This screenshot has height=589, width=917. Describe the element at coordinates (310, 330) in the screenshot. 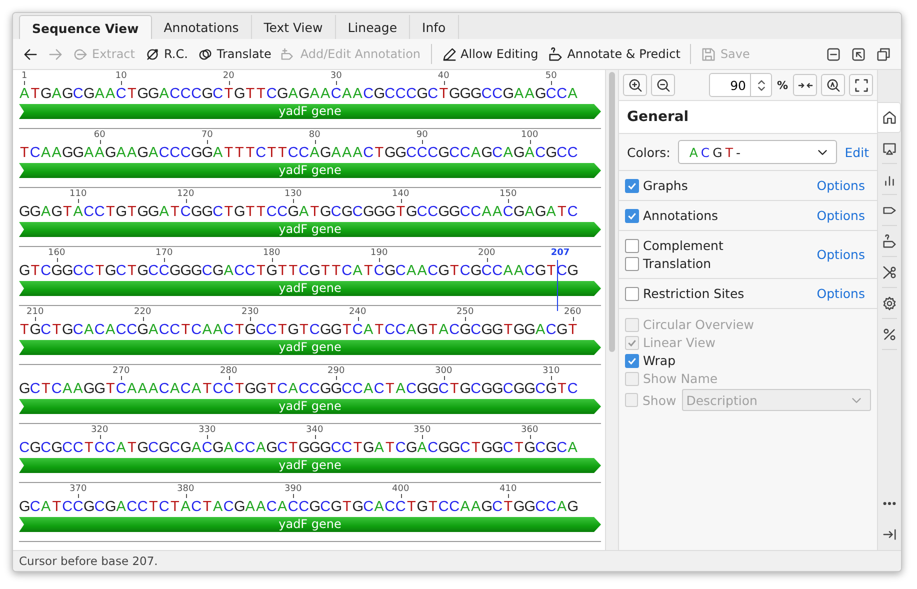

I see `sequence-text: TGCTGCACACCGACCTCAACTGCCTGTCGGTCATCCAGTACGCGGTGGACGT` at that location.